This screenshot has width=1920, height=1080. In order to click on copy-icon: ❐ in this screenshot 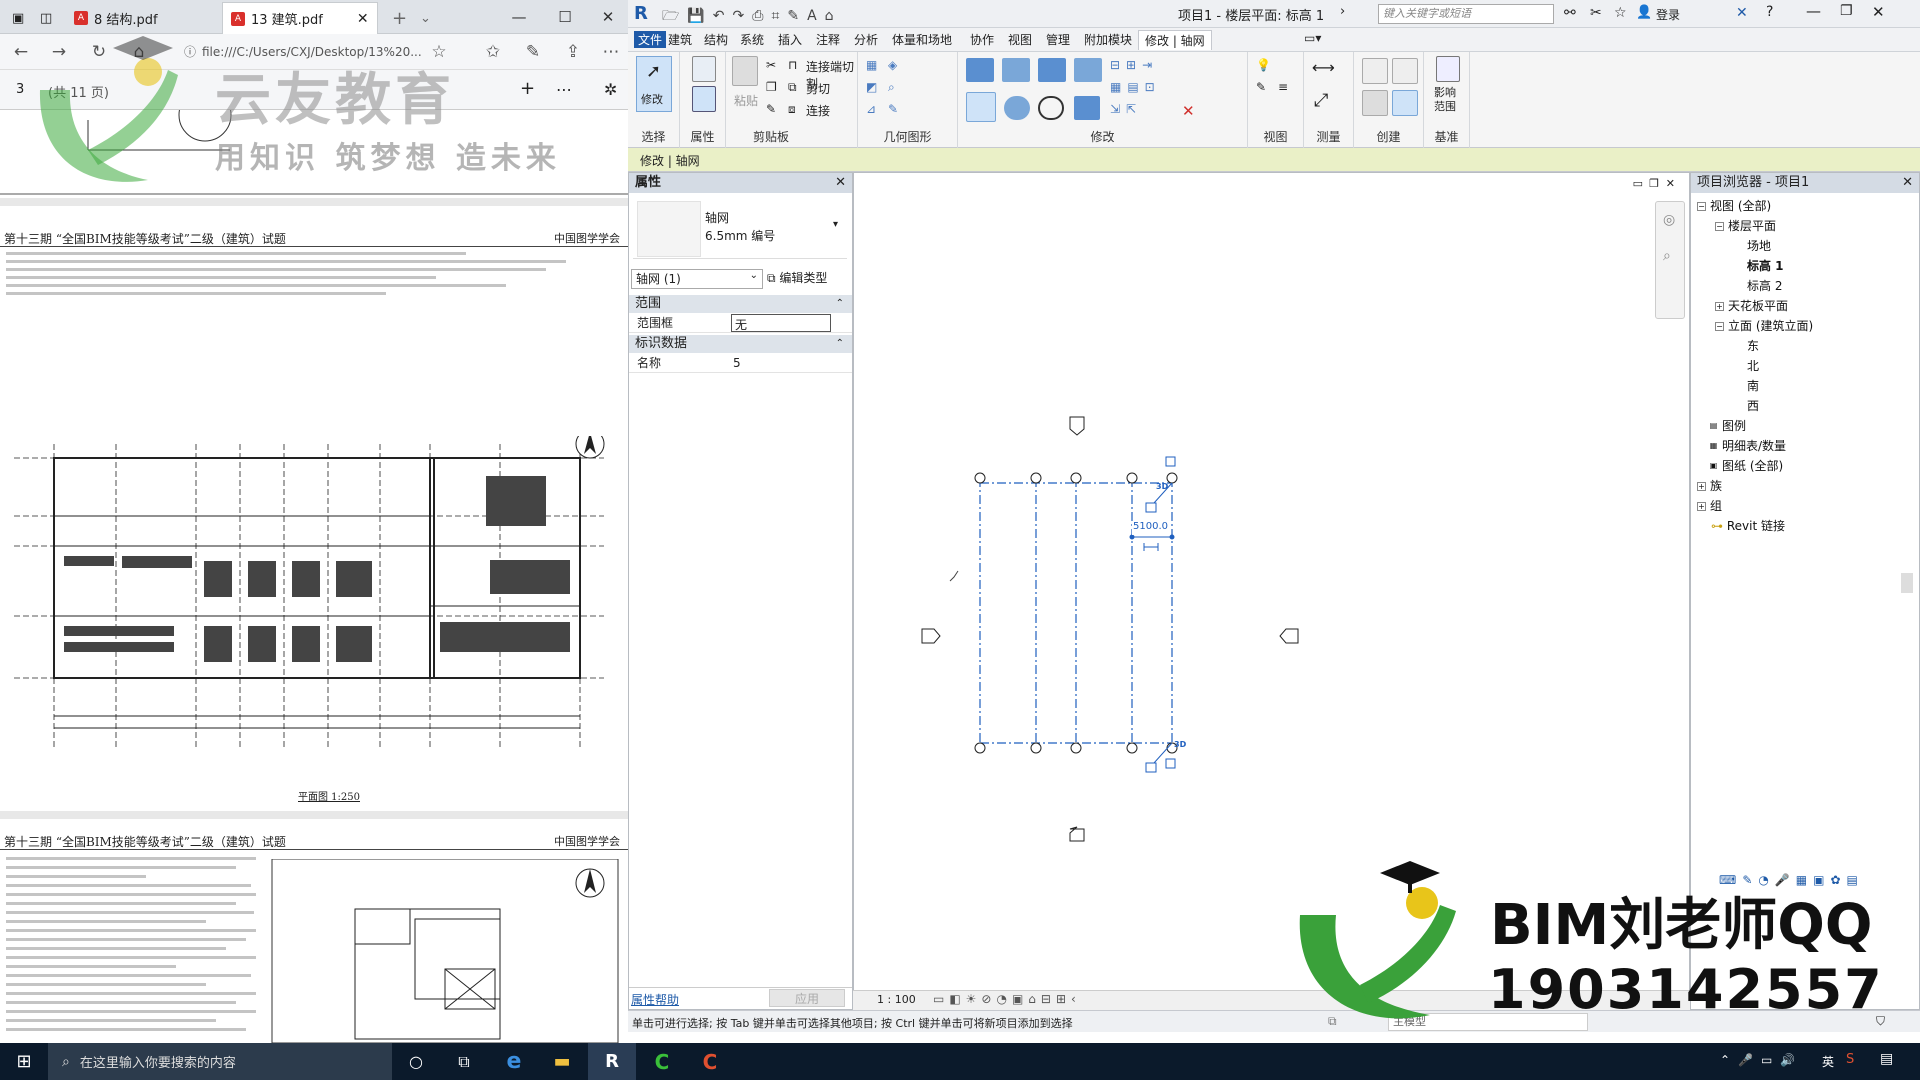, I will do `click(771, 87)`.